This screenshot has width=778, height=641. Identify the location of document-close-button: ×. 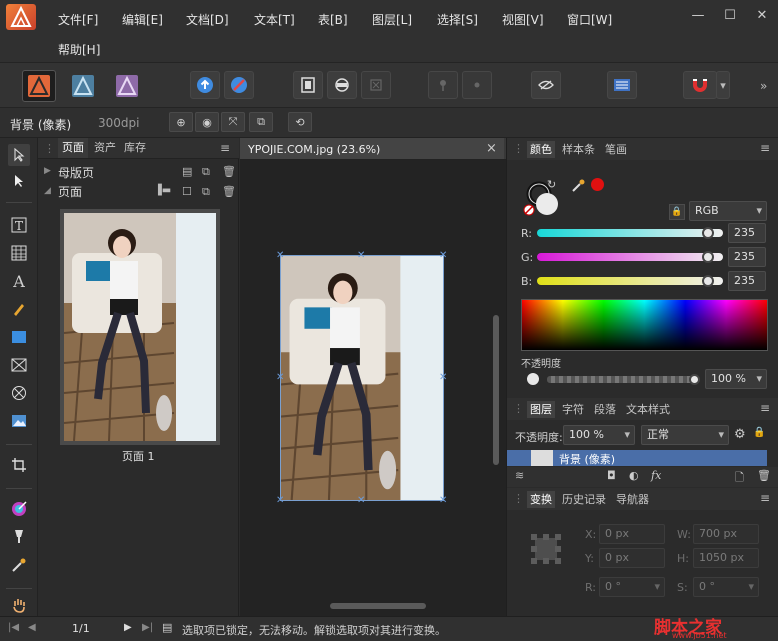
(491, 148).